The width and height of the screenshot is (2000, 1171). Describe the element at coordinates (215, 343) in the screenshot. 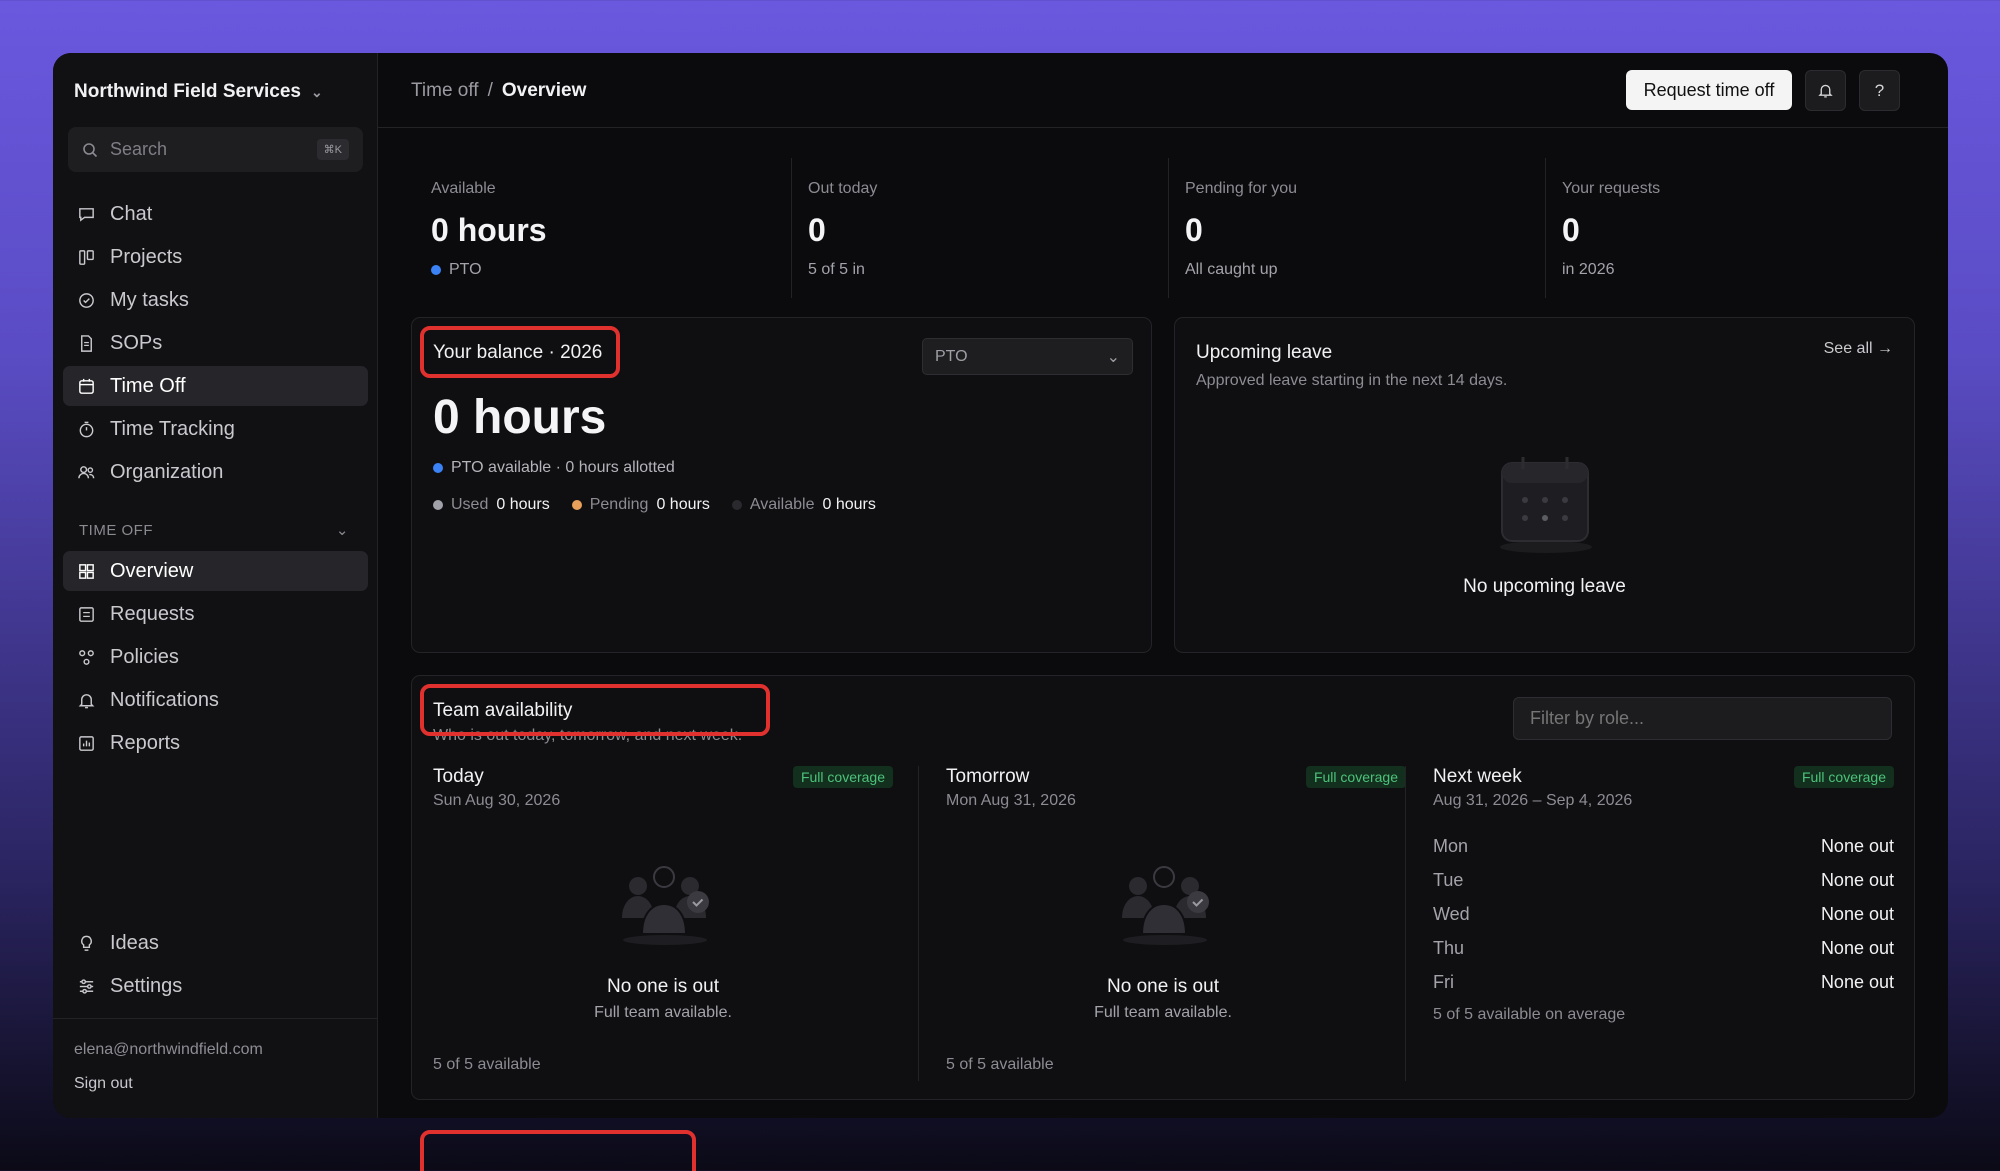

I see `nav-item-sops: SOPs` at that location.